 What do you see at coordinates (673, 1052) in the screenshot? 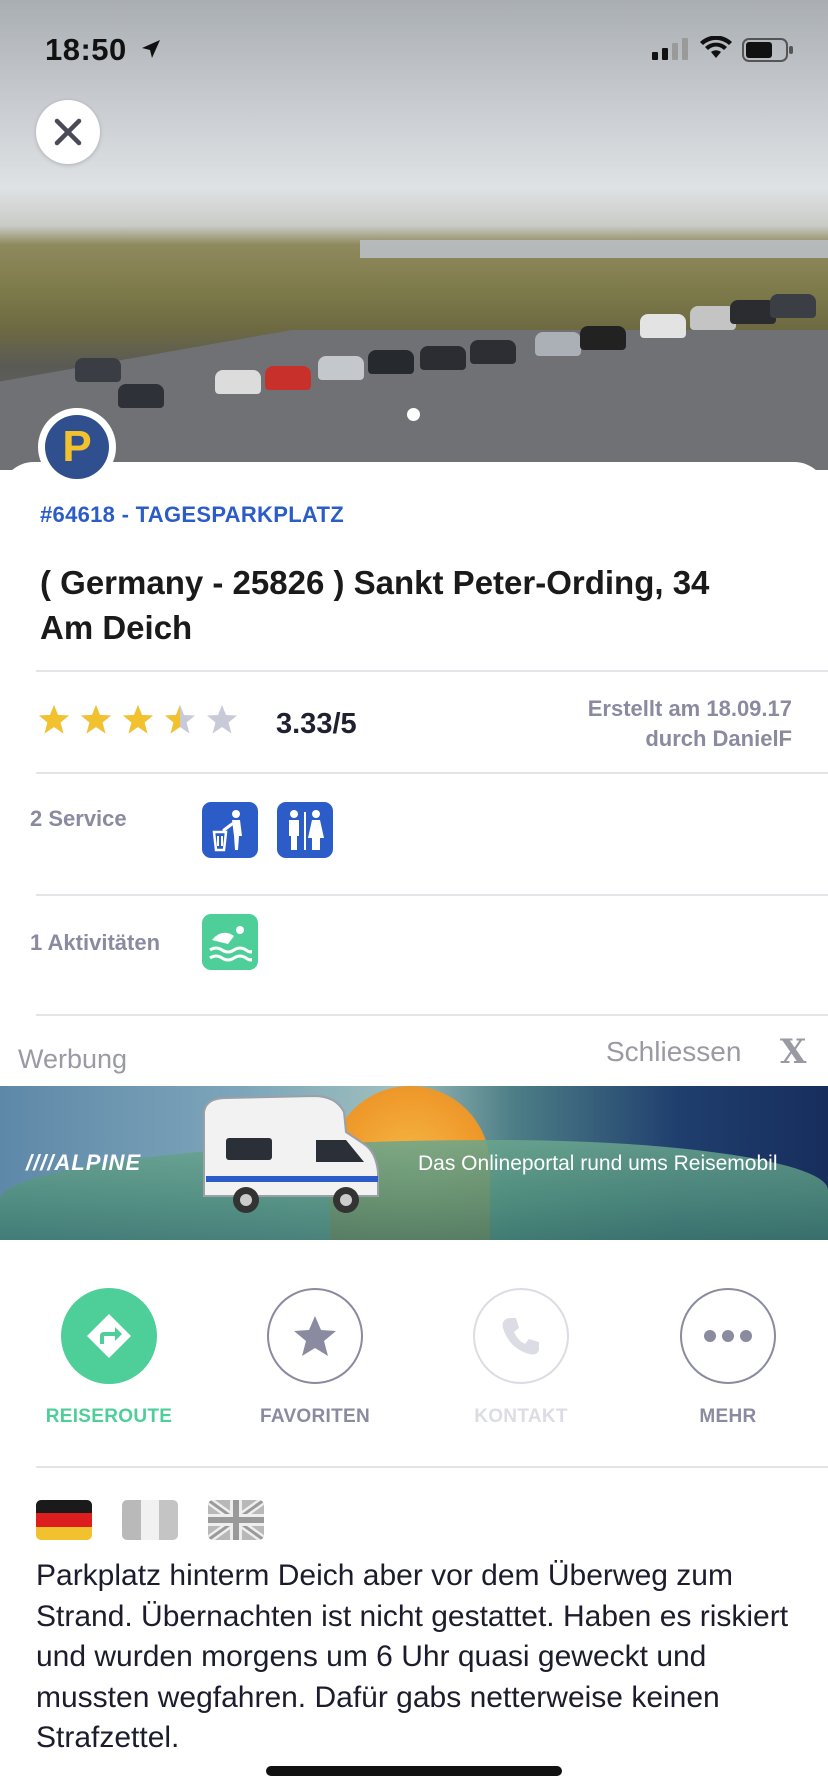
I see `ad-close-button: Schliessen` at bounding box center [673, 1052].